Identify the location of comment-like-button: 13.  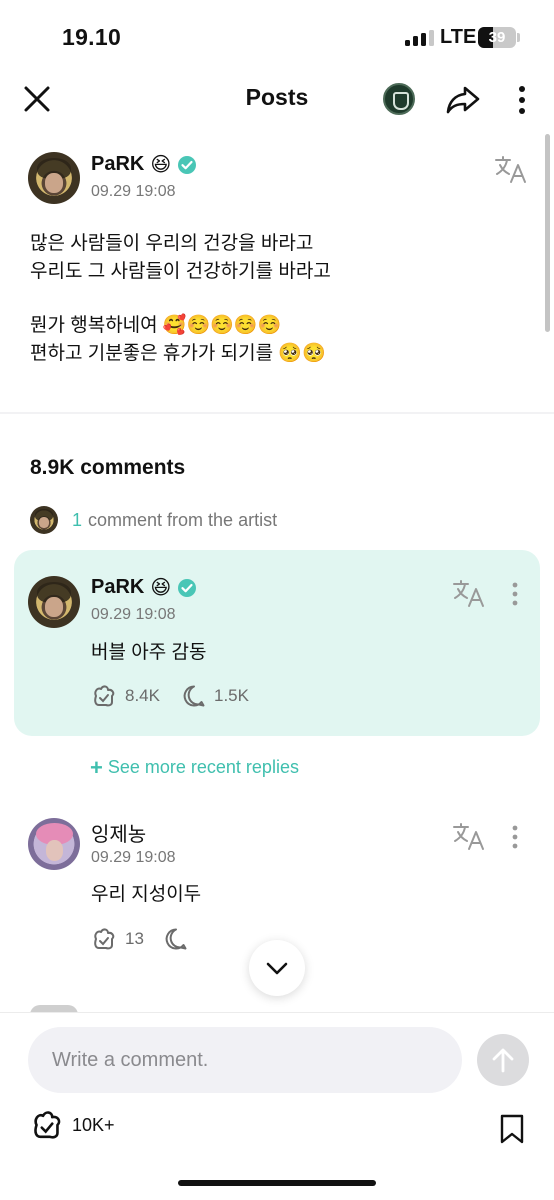
(117, 939).